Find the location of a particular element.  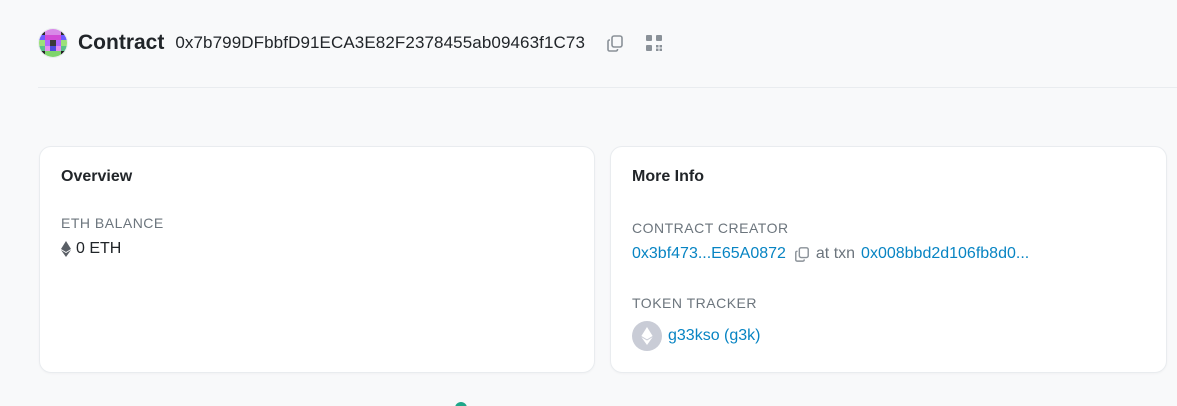

at-txn-text: at txn is located at coordinates (835, 253).